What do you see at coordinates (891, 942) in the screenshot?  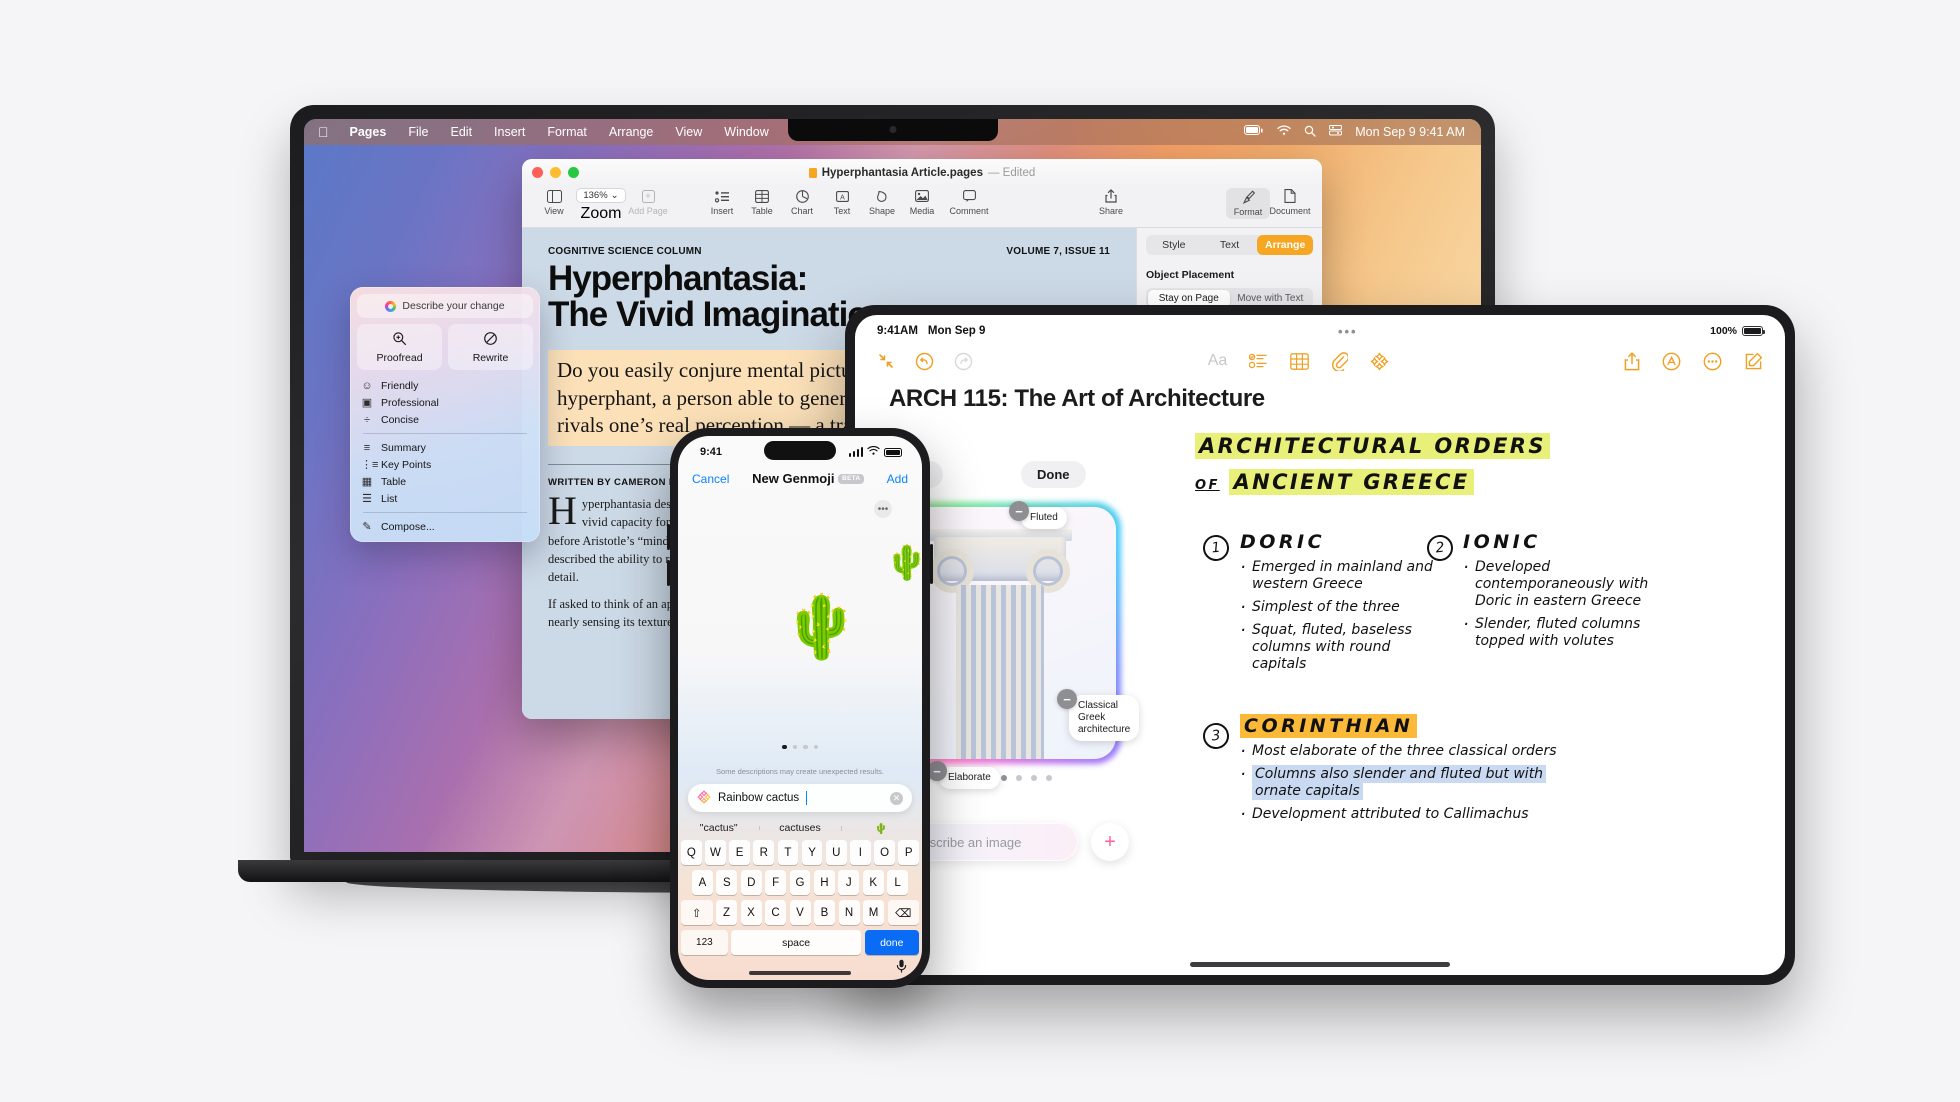 I see `done-key: done` at bounding box center [891, 942].